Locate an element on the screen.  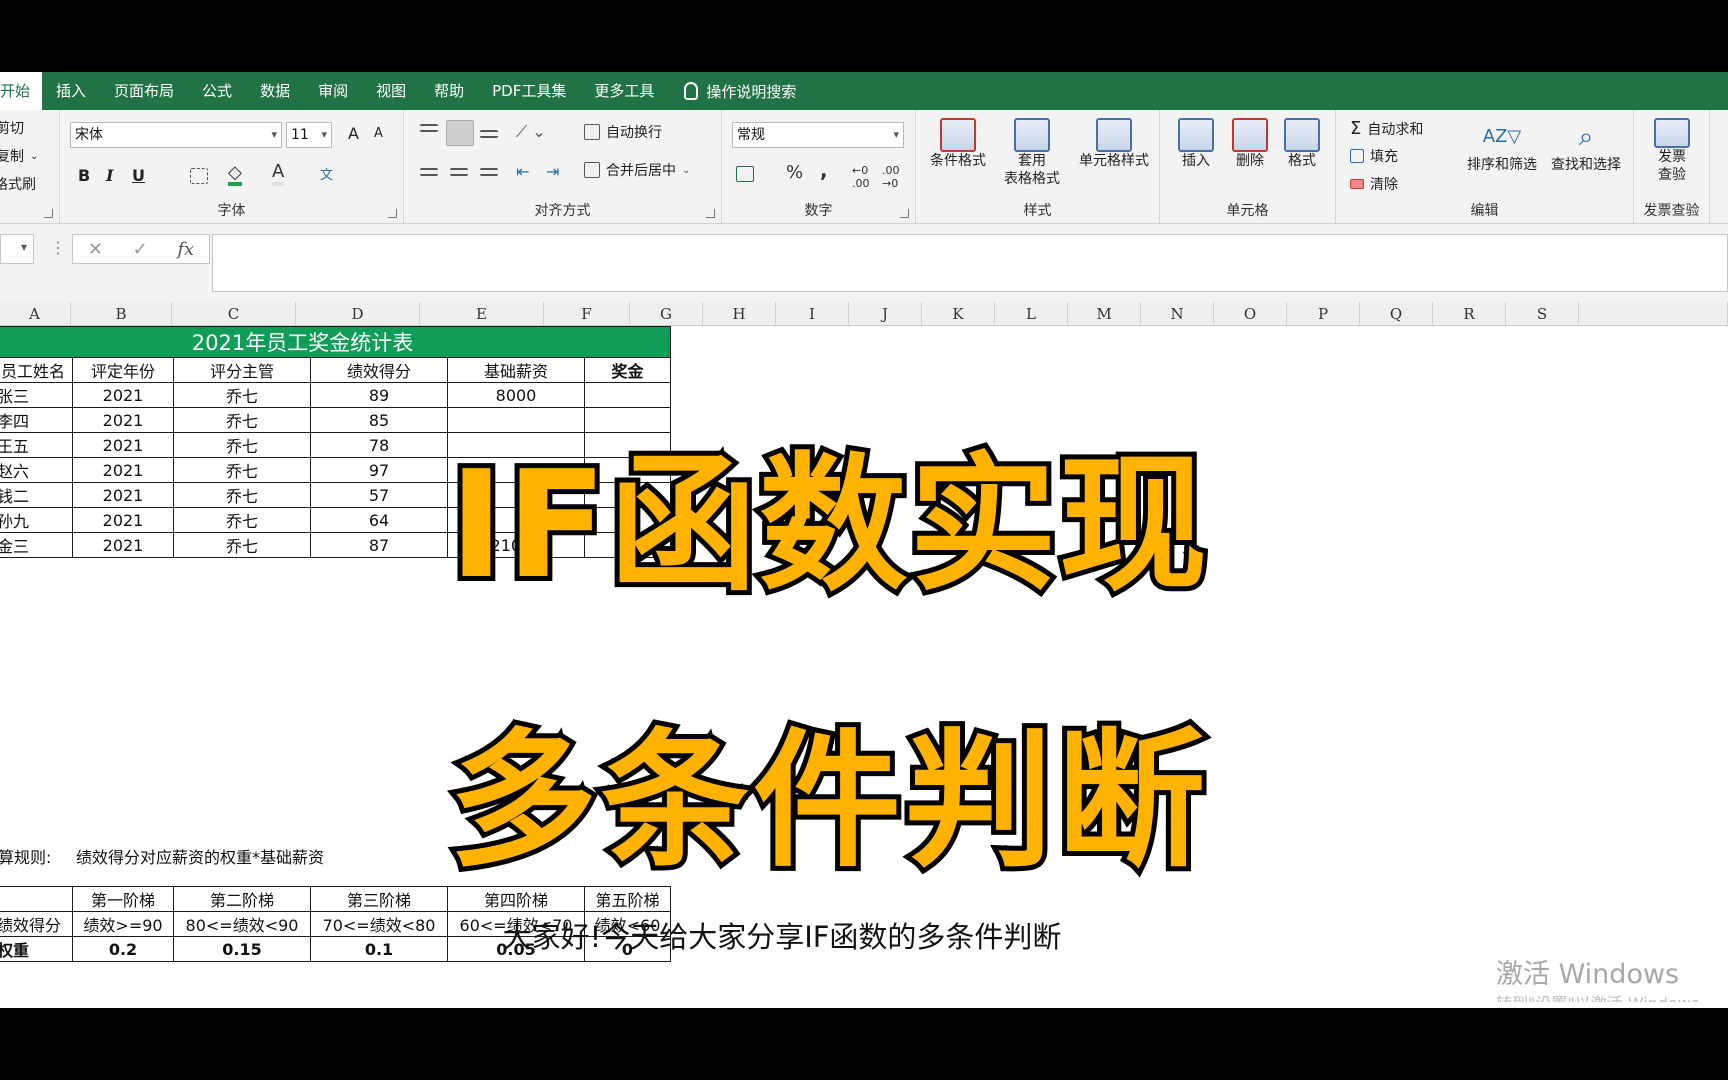
underline-button: U is located at coordinates (138, 175).